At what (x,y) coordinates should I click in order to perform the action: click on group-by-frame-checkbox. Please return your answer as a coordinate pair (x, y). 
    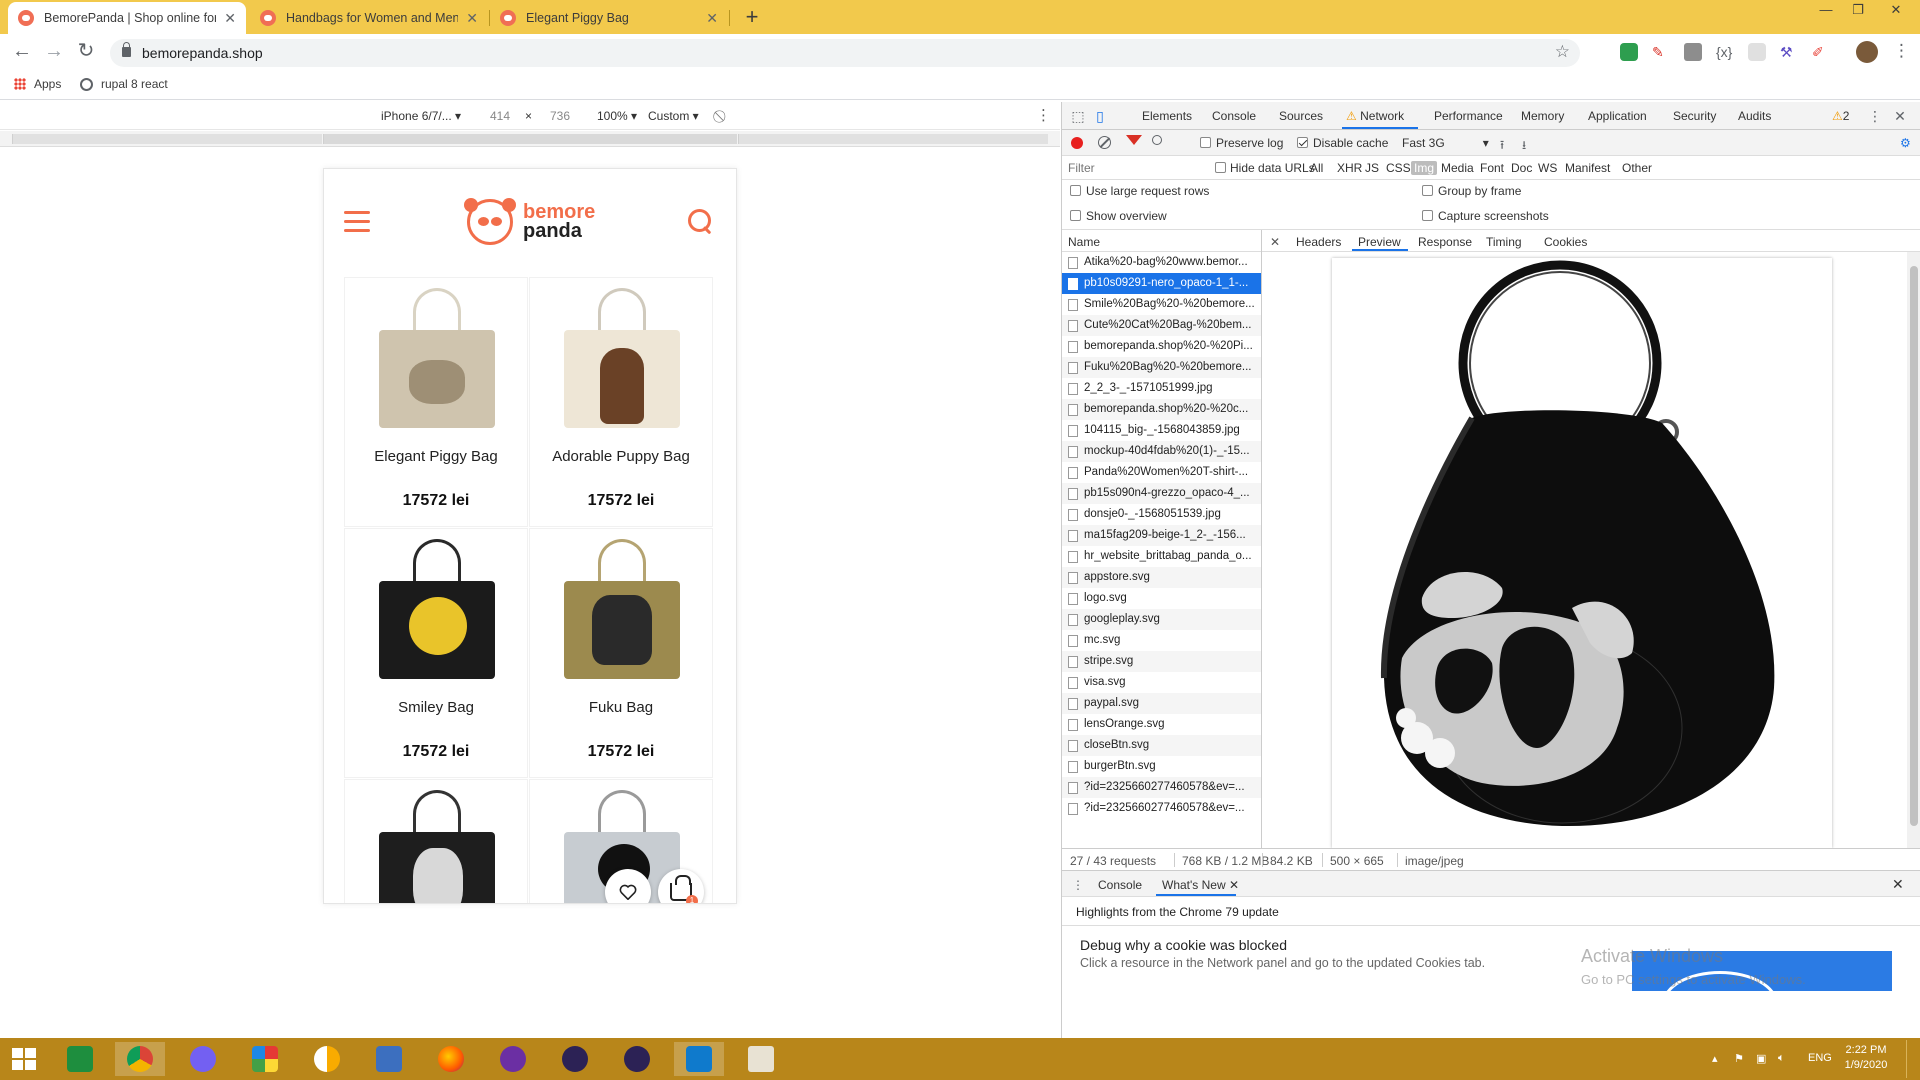
    Looking at the image, I should click on (1427, 190).